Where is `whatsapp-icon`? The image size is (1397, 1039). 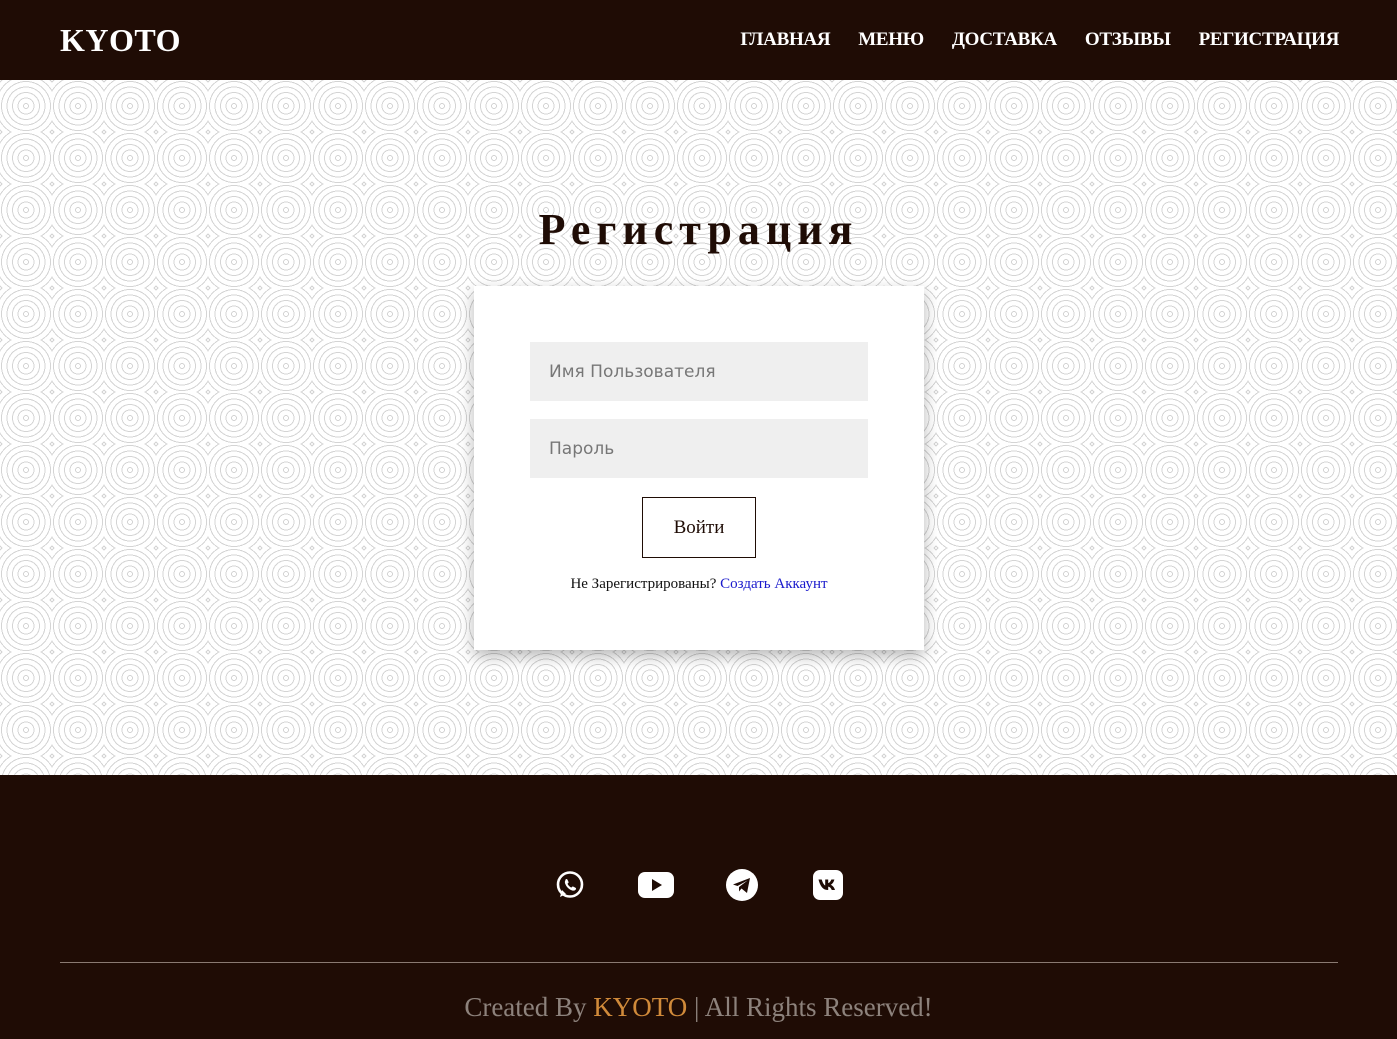 whatsapp-icon is located at coordinates (570, 885).